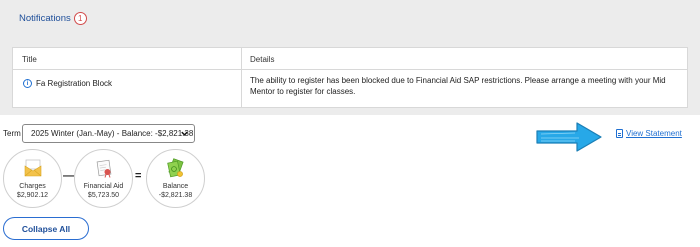 The height and width of the screenshot is (247, 700). I want to click on notifications-count-badge: 1, so click(80, 18).